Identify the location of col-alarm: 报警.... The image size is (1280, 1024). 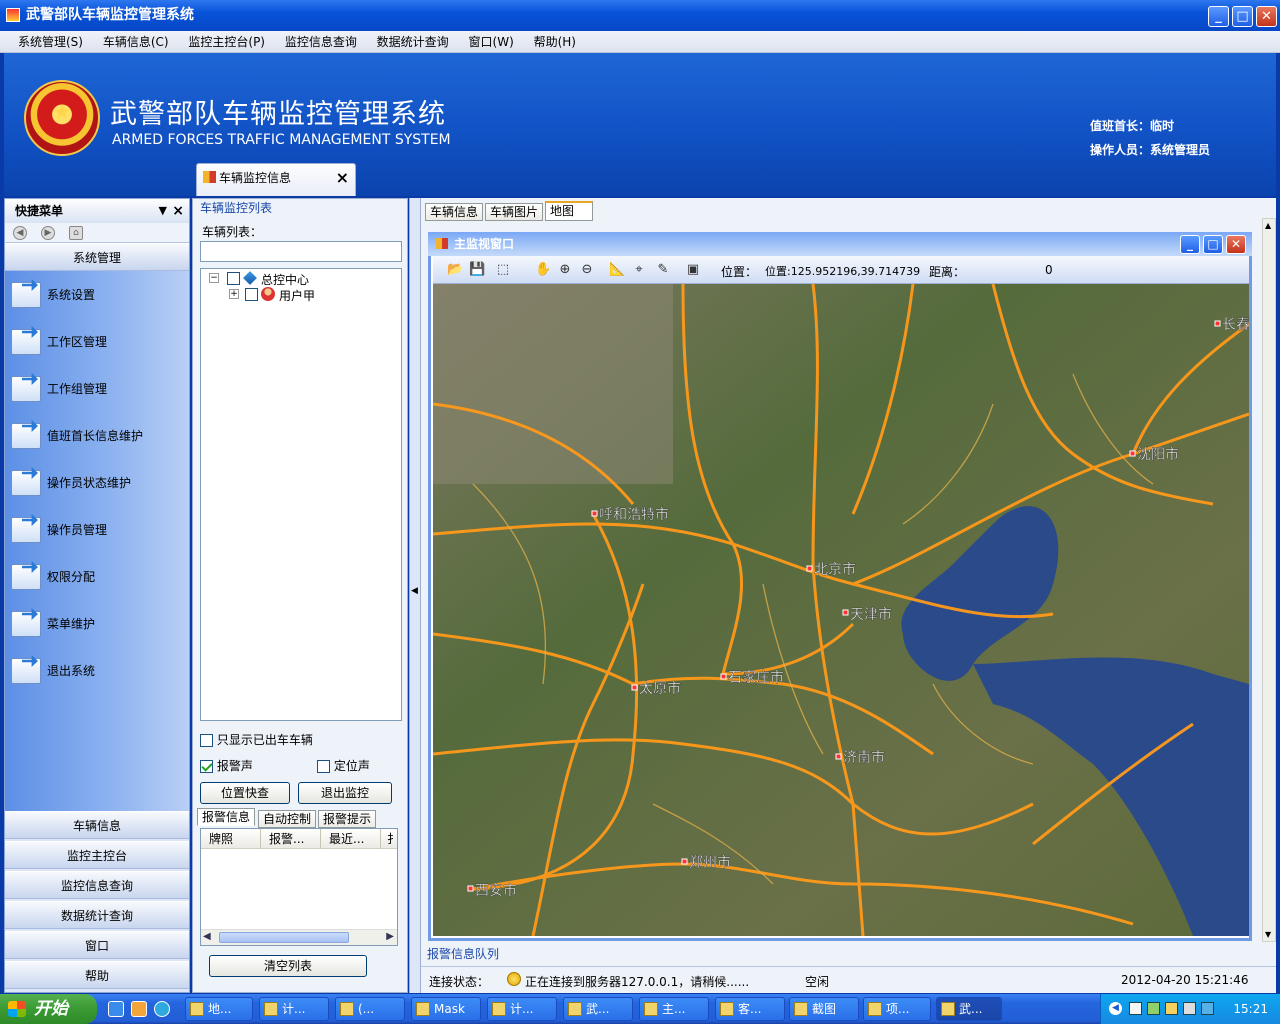
(291, 839).